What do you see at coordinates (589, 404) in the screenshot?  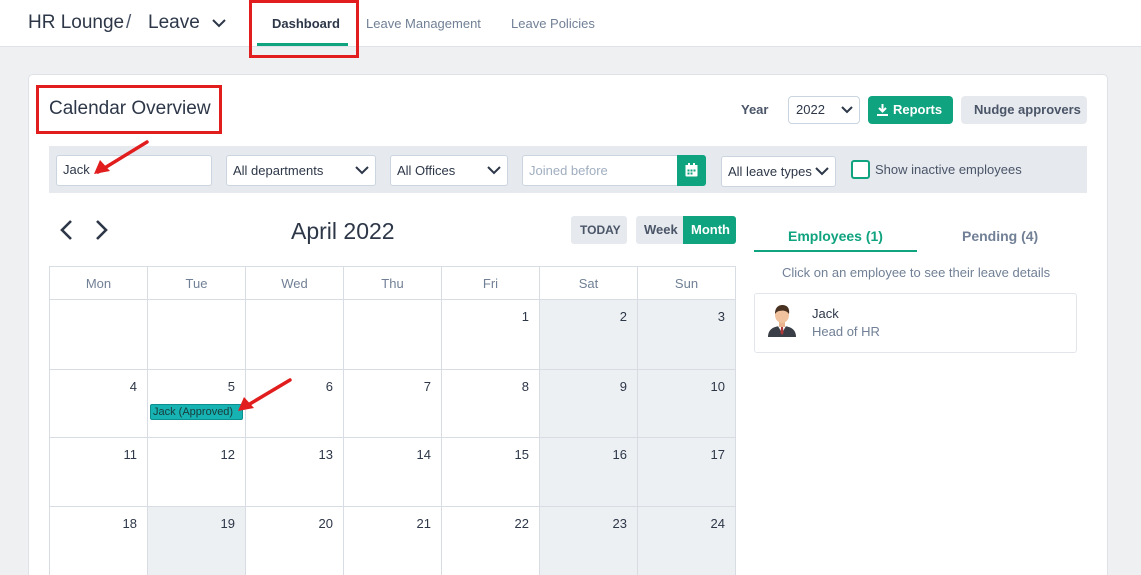 I see `day-cell-weekend: 9` at bounding box center [589, 404].